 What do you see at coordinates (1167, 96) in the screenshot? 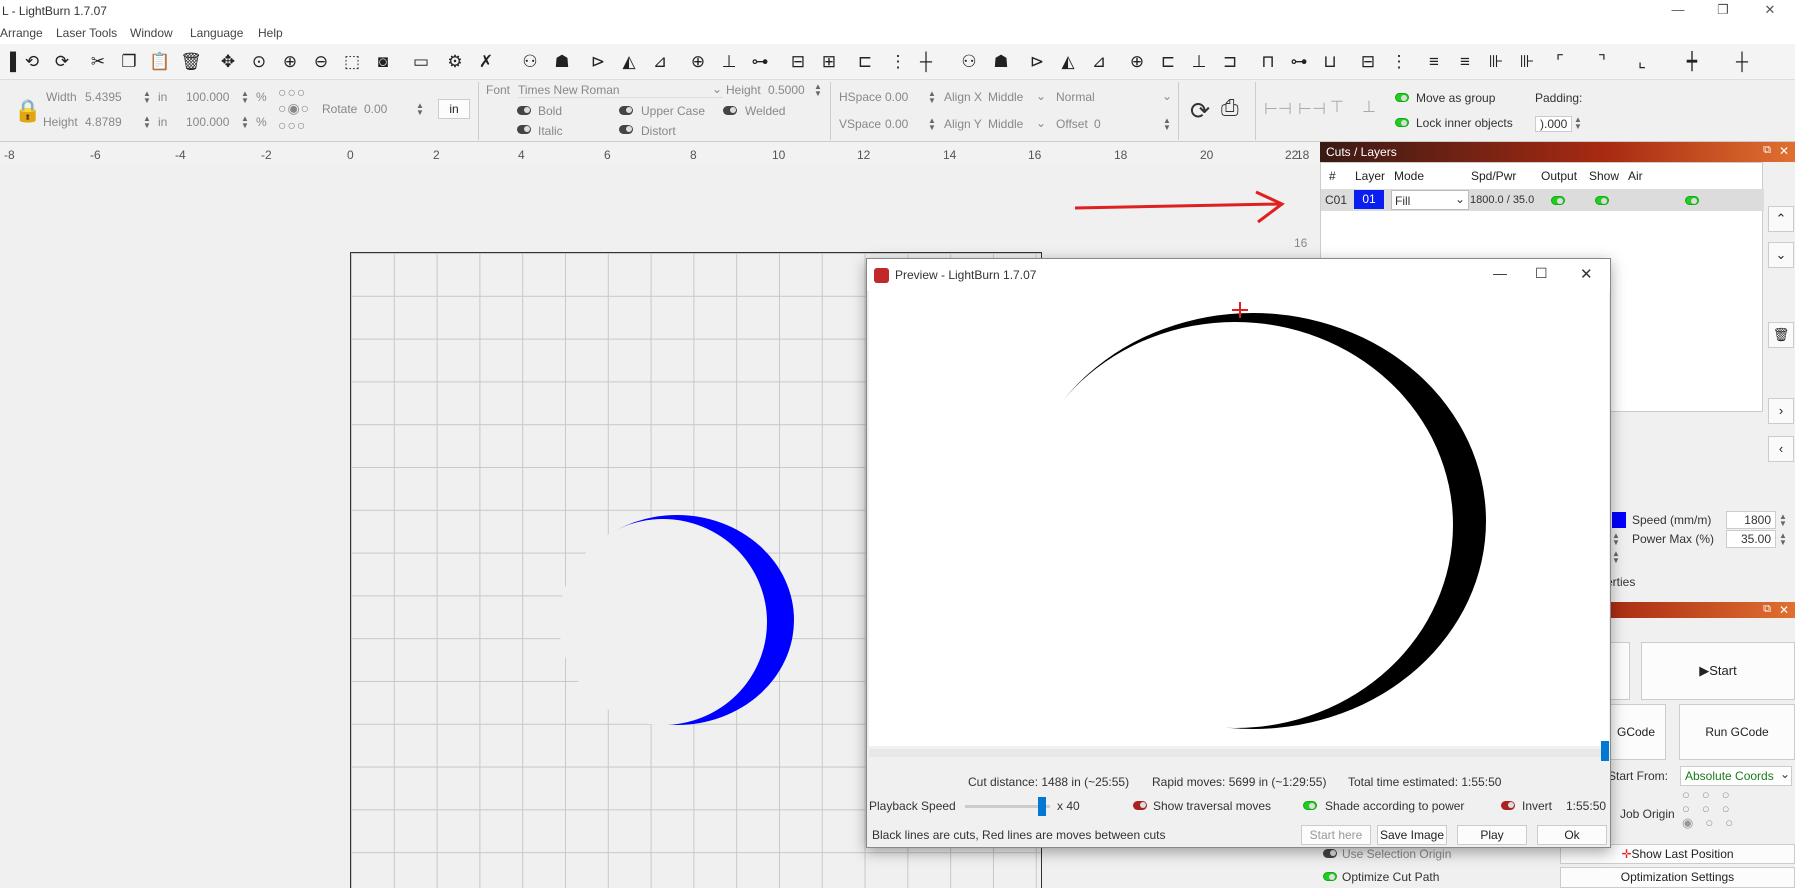
I see `text-mode-dropdown-icon: ⌄` at bounding box center [1167, 96].